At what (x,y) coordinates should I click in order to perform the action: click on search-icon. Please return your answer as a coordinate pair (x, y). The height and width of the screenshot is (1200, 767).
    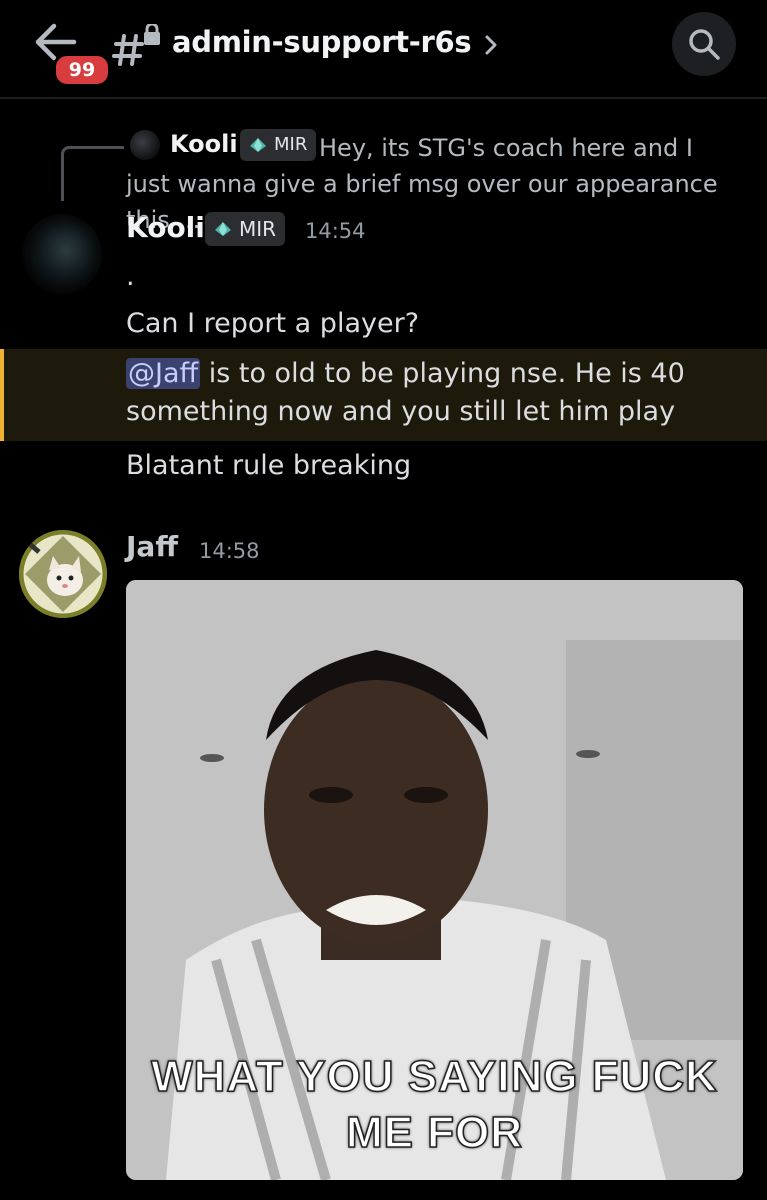
    Looking at the image, I should click on (704, 44).